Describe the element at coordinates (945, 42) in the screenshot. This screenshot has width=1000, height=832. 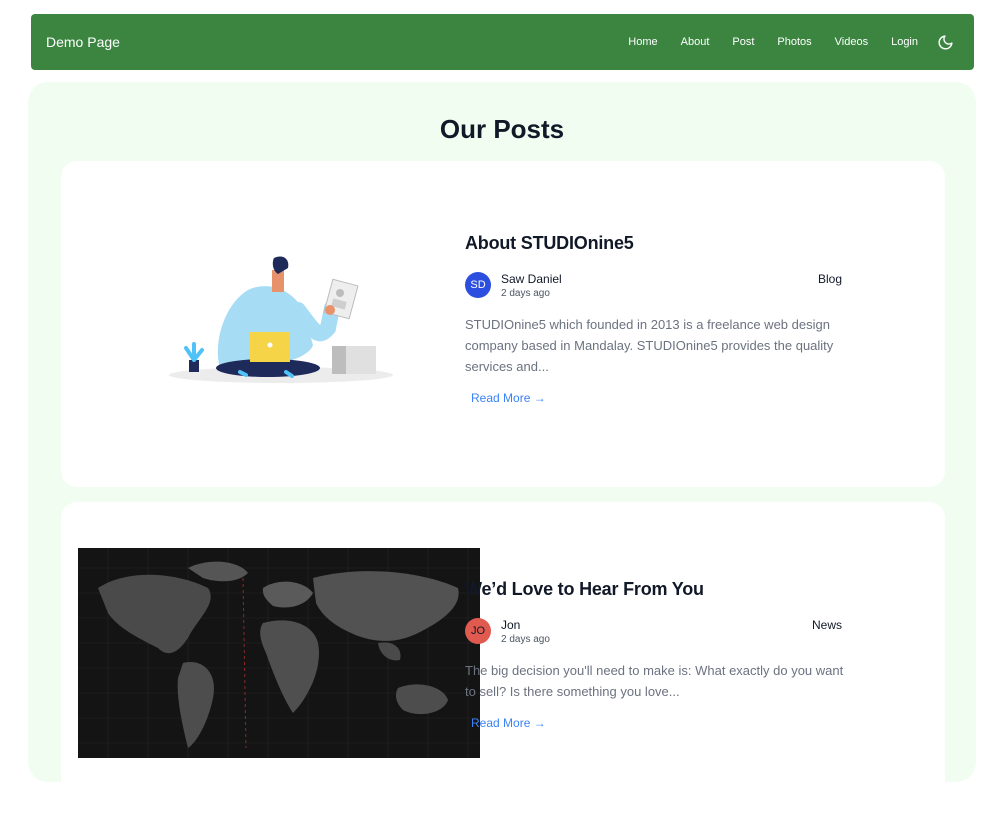
I see `moon-icon` at that location.